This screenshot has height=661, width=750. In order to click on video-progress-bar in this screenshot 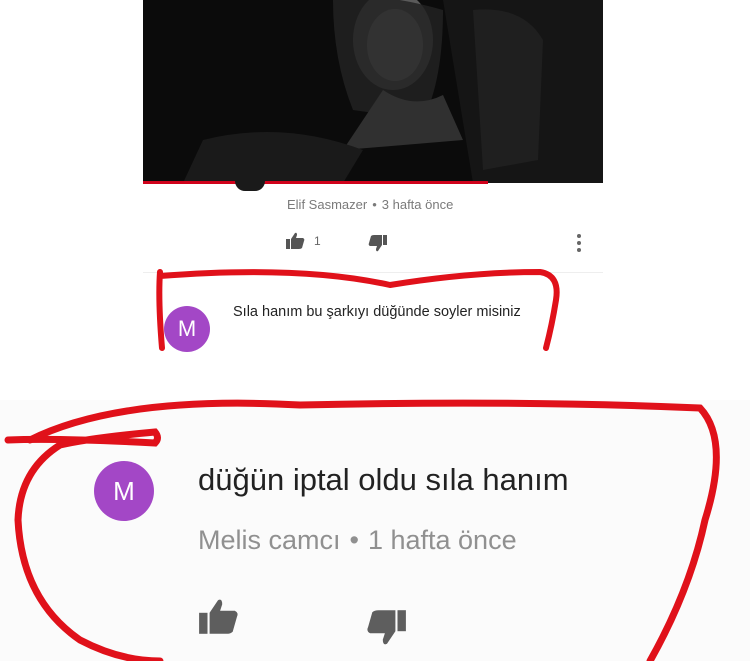, I will do `click(315, 182)`.